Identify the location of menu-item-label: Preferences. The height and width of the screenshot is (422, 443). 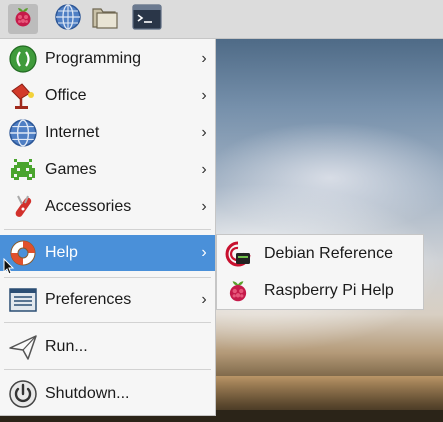
(88, 299).